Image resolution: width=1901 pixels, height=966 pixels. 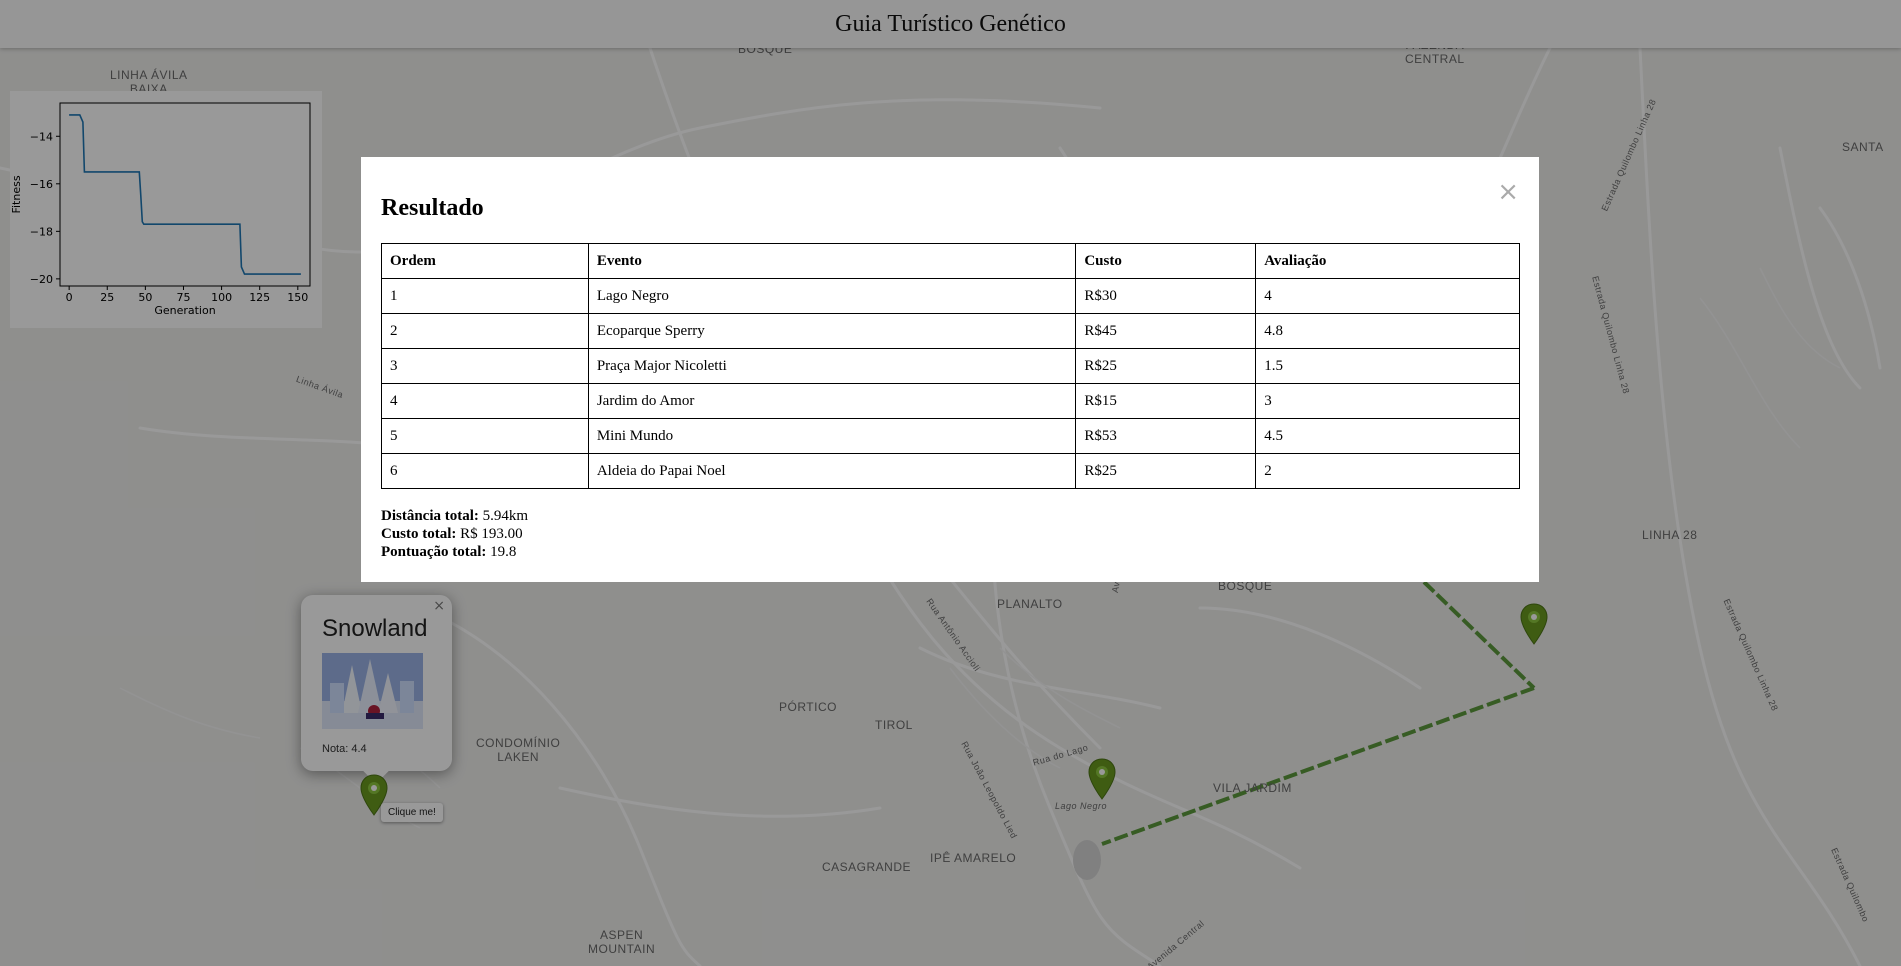 What do you see at coordinates (485, 296) in the screenshot?
I see `cell-ordem: 1` at bounding box center [485, 296].